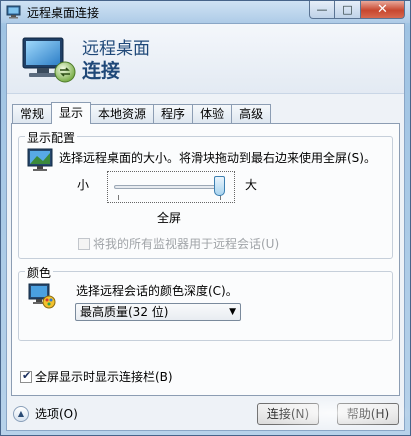 This screenshot has width=411, height=436. I want to click on minimize-button: —, so click(322, 10).